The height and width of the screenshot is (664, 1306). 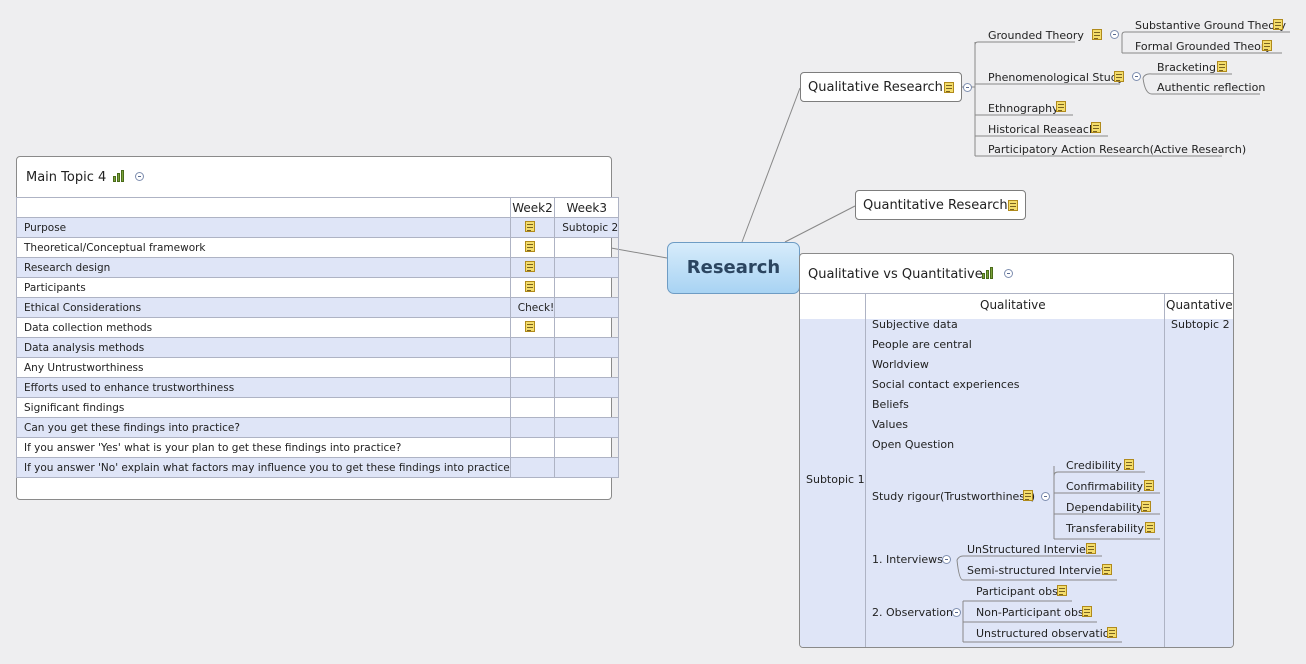 I want to click on table-row: Theoretical/Conceptual framework, so click(x=318, y=247).